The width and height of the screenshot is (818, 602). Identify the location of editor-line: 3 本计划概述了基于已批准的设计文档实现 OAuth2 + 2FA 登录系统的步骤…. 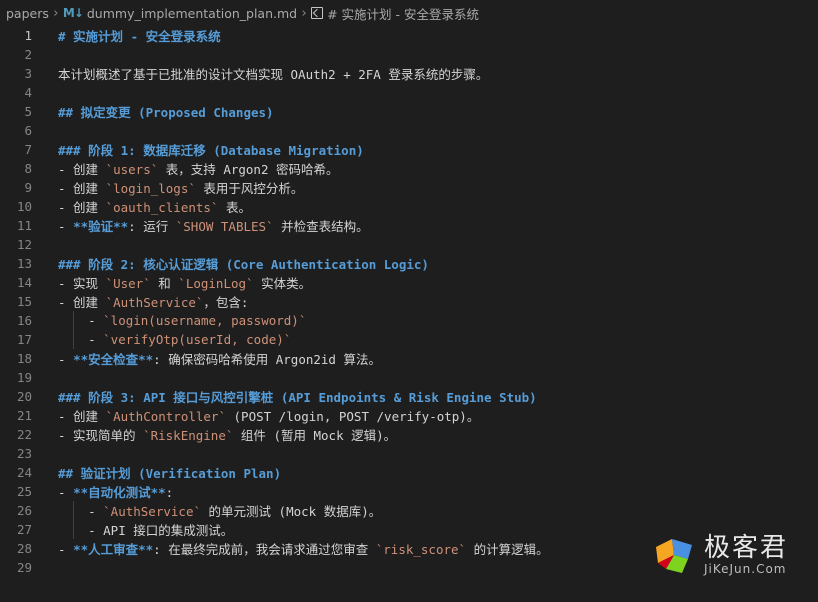
(409, 73).